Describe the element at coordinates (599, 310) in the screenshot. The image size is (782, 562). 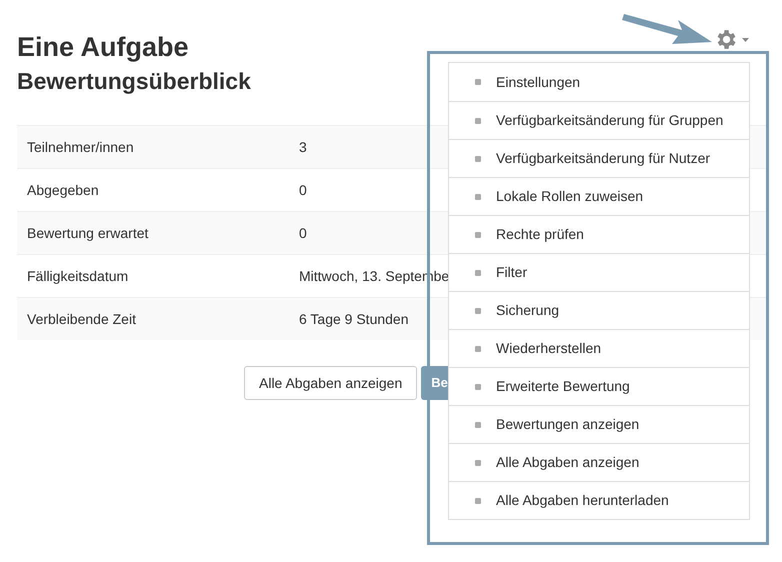
I see `menu-item: Sicherung` at that location.